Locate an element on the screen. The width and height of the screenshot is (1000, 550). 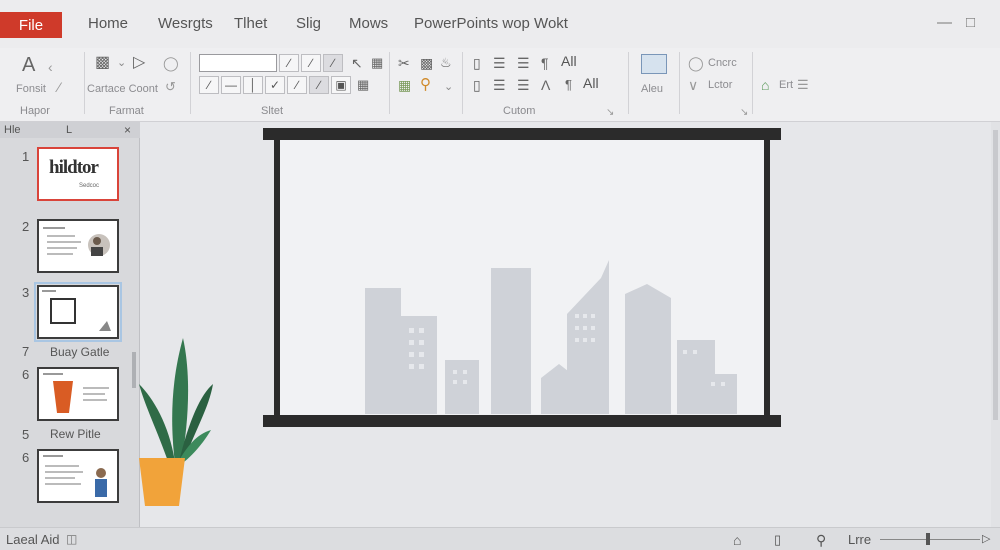
tab-mows: Mows is located at coordinates (368, 23).